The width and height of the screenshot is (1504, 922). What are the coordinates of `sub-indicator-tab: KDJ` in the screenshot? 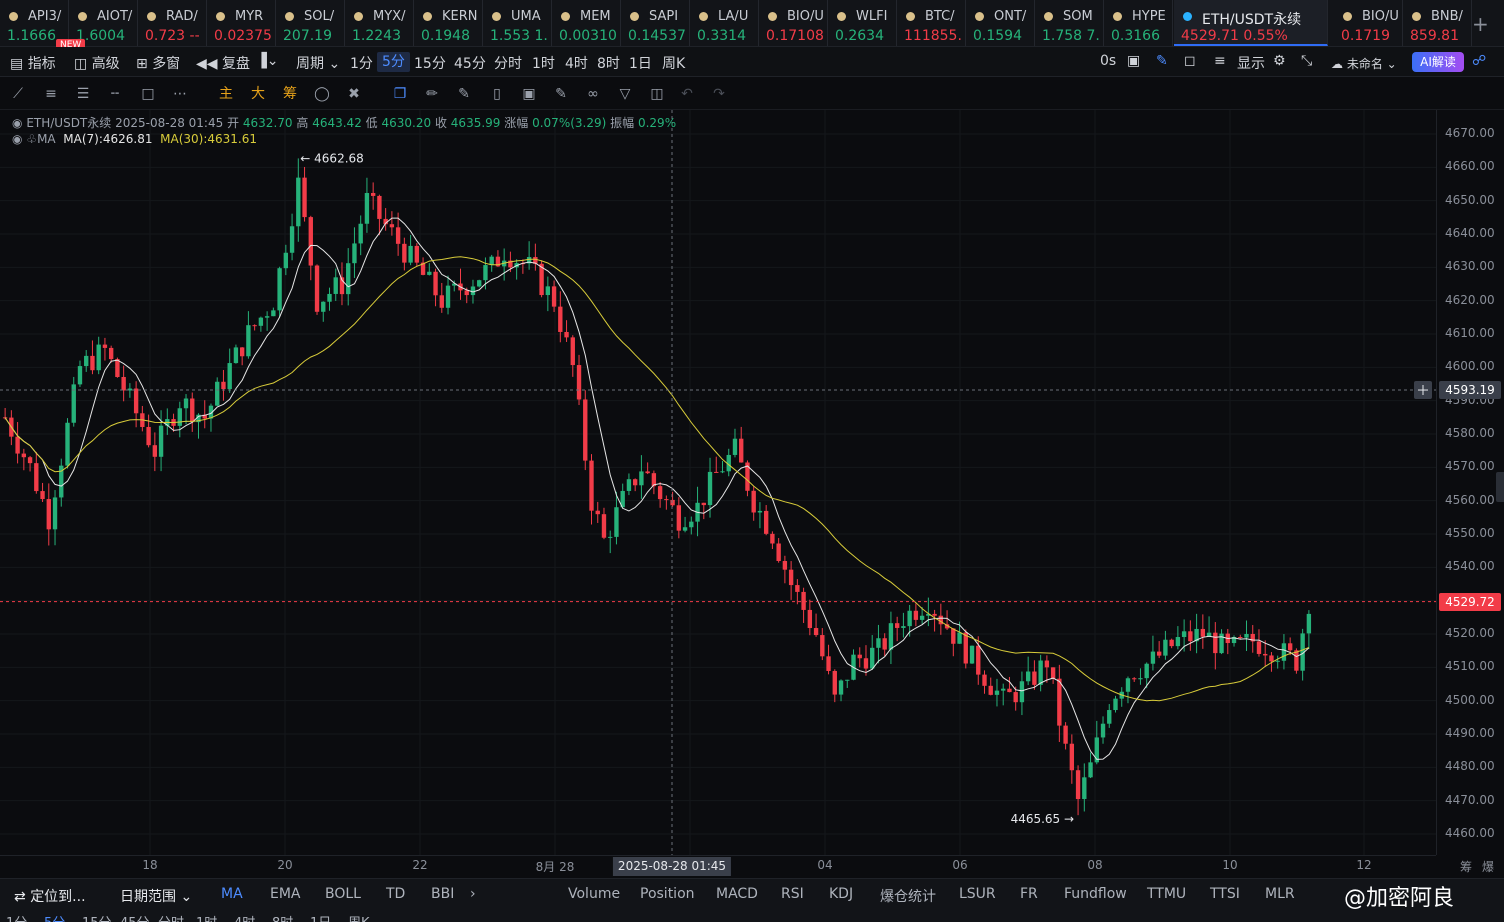 It's located at (841, 894).